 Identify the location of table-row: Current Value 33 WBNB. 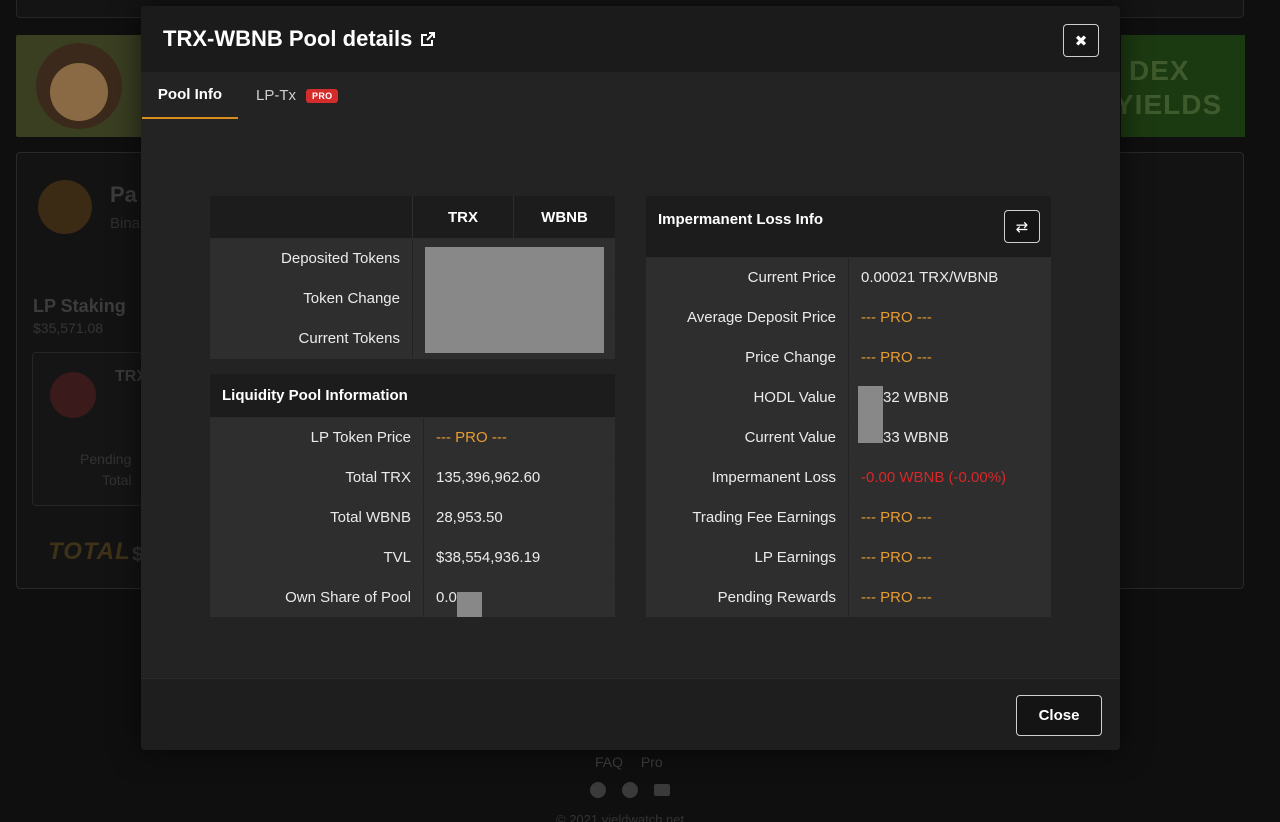
(848, 437).